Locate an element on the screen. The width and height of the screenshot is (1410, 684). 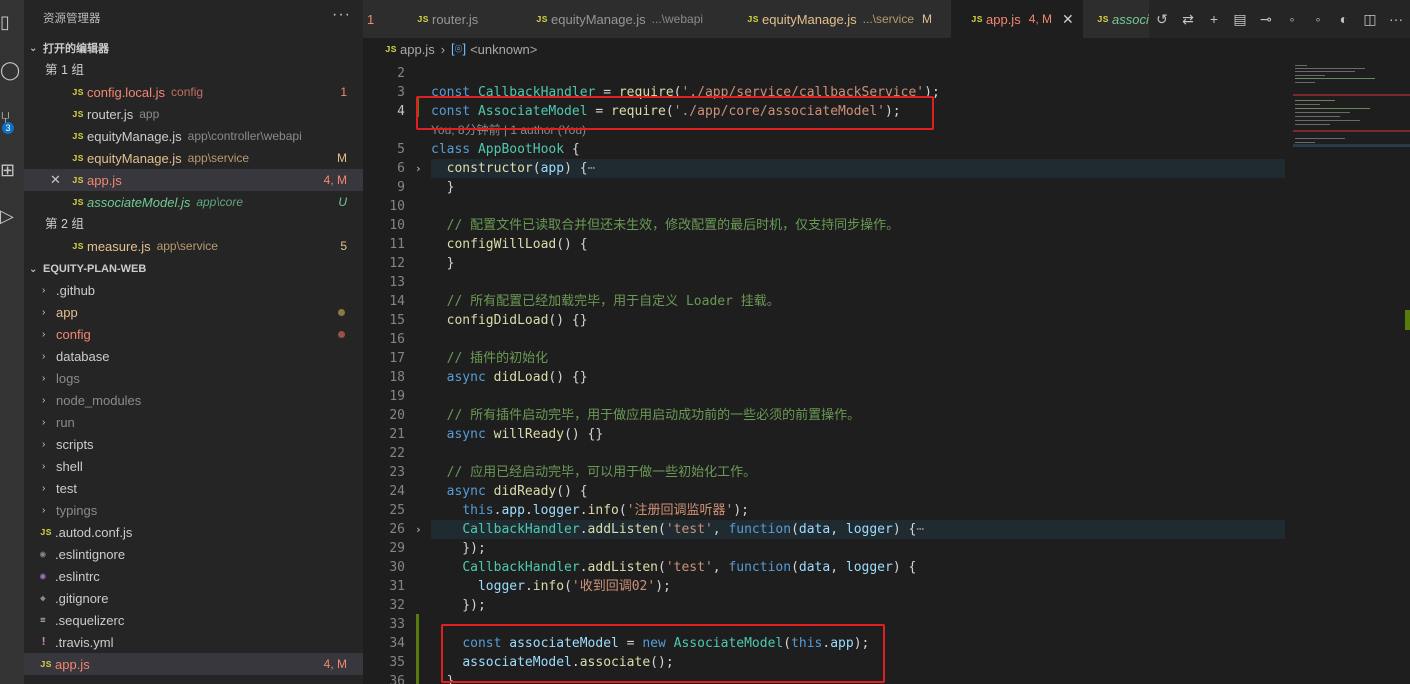
file-item: ◆ .gitignore is located at coordinates (193, 598).